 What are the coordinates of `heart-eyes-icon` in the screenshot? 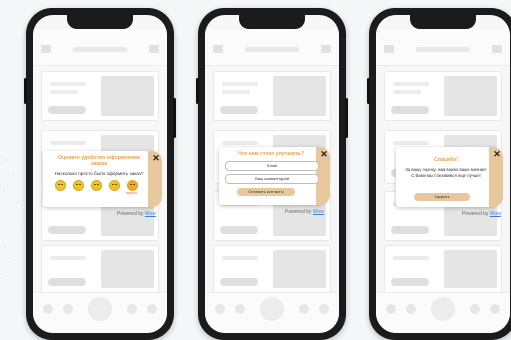 It's located at (132, 185).